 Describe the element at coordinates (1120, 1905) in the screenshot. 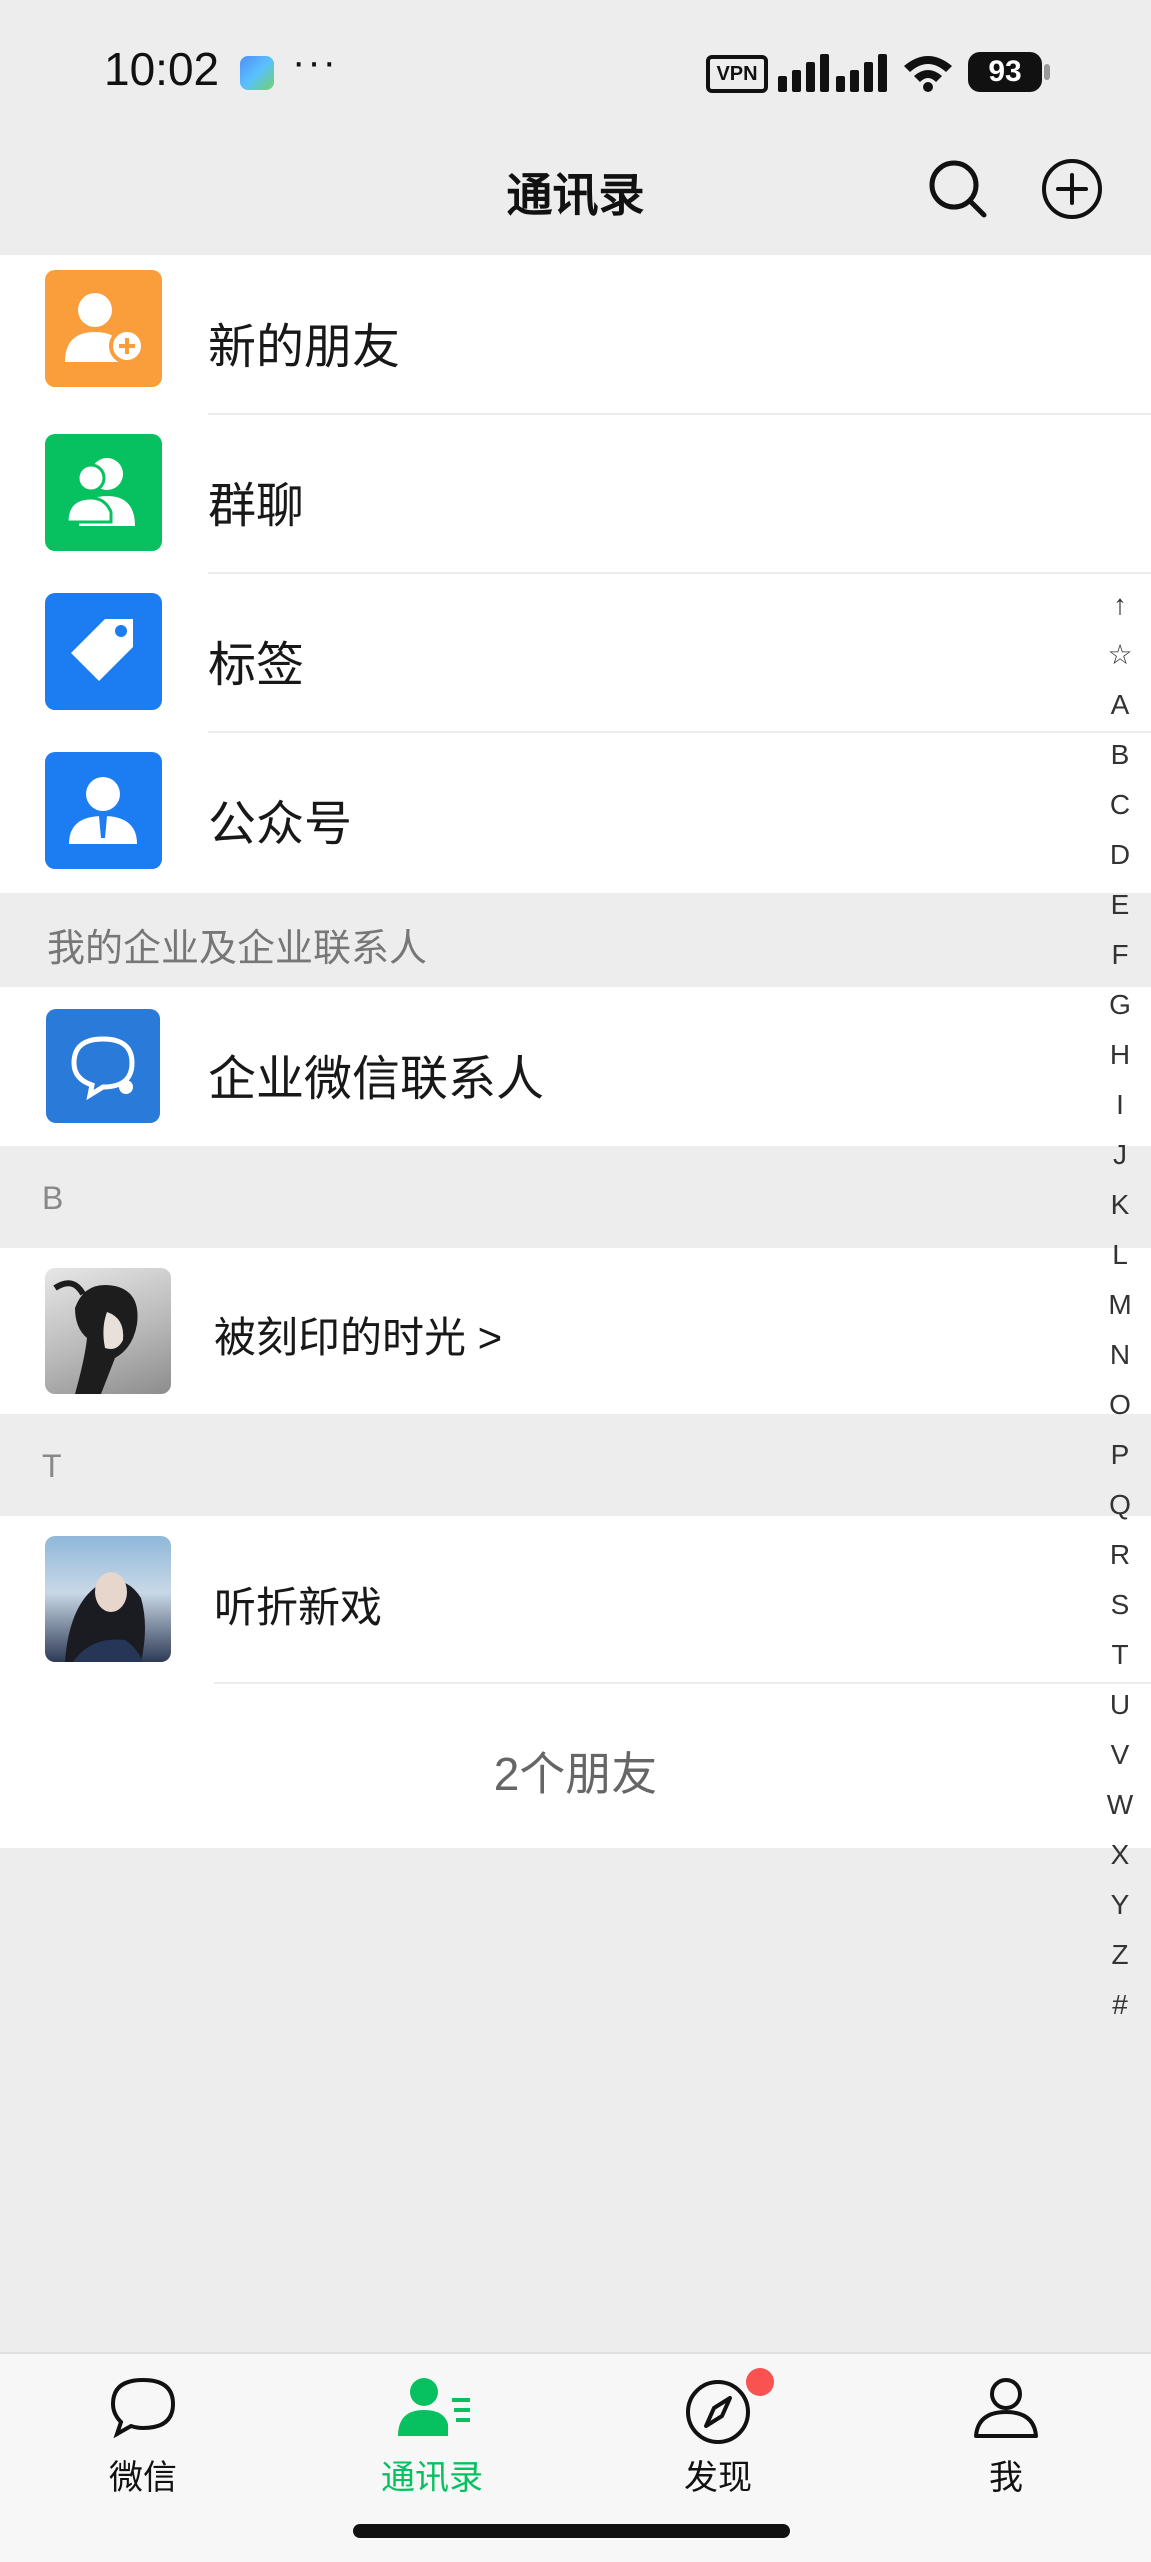

I see `index-letter: Y` at that location.